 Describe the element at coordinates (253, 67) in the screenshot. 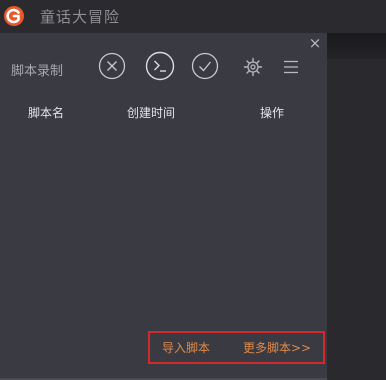

I see `gear-icon` at that location.